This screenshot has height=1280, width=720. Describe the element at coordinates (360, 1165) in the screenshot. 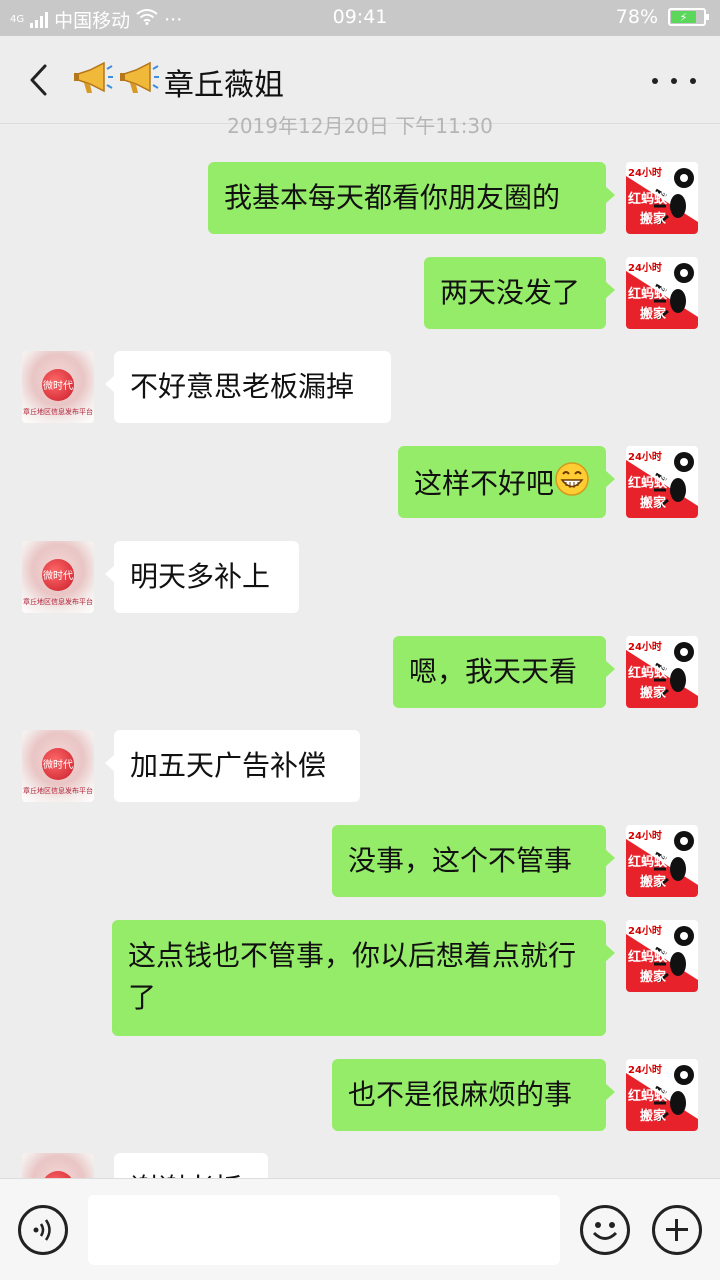

I see `incoming-message: 微时代章丘地区信息发布平台谢谢老板` at that location.